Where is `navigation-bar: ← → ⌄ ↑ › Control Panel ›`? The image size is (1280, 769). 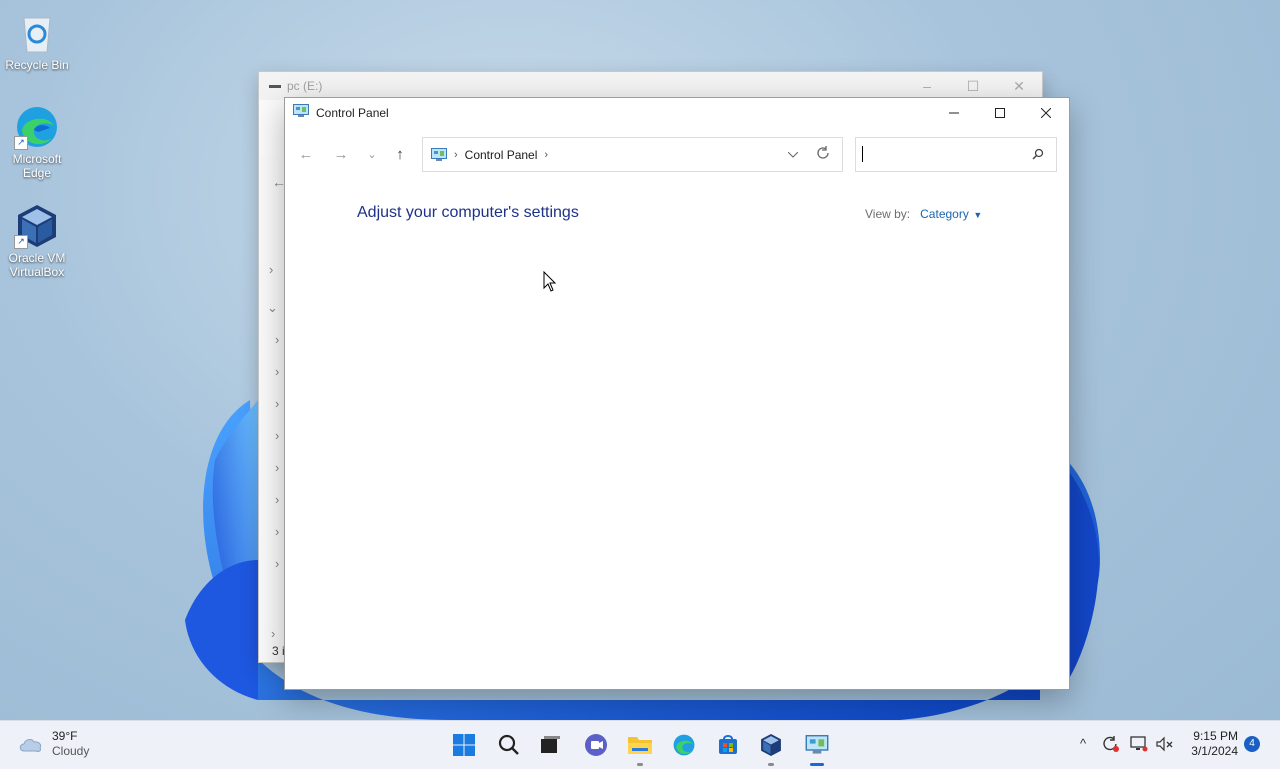 navigation-bar: ← → ⌄ ↑ › Control Panel › is located at coordinates (677, 155).